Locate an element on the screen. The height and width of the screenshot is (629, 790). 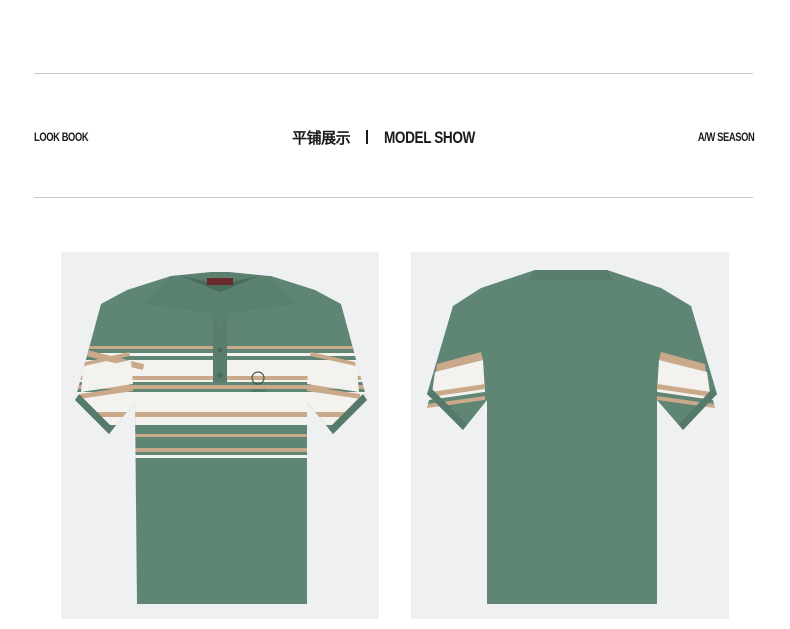
section-title: 平铺展示 MODEL SHOW is located at coordinates (395, 137).